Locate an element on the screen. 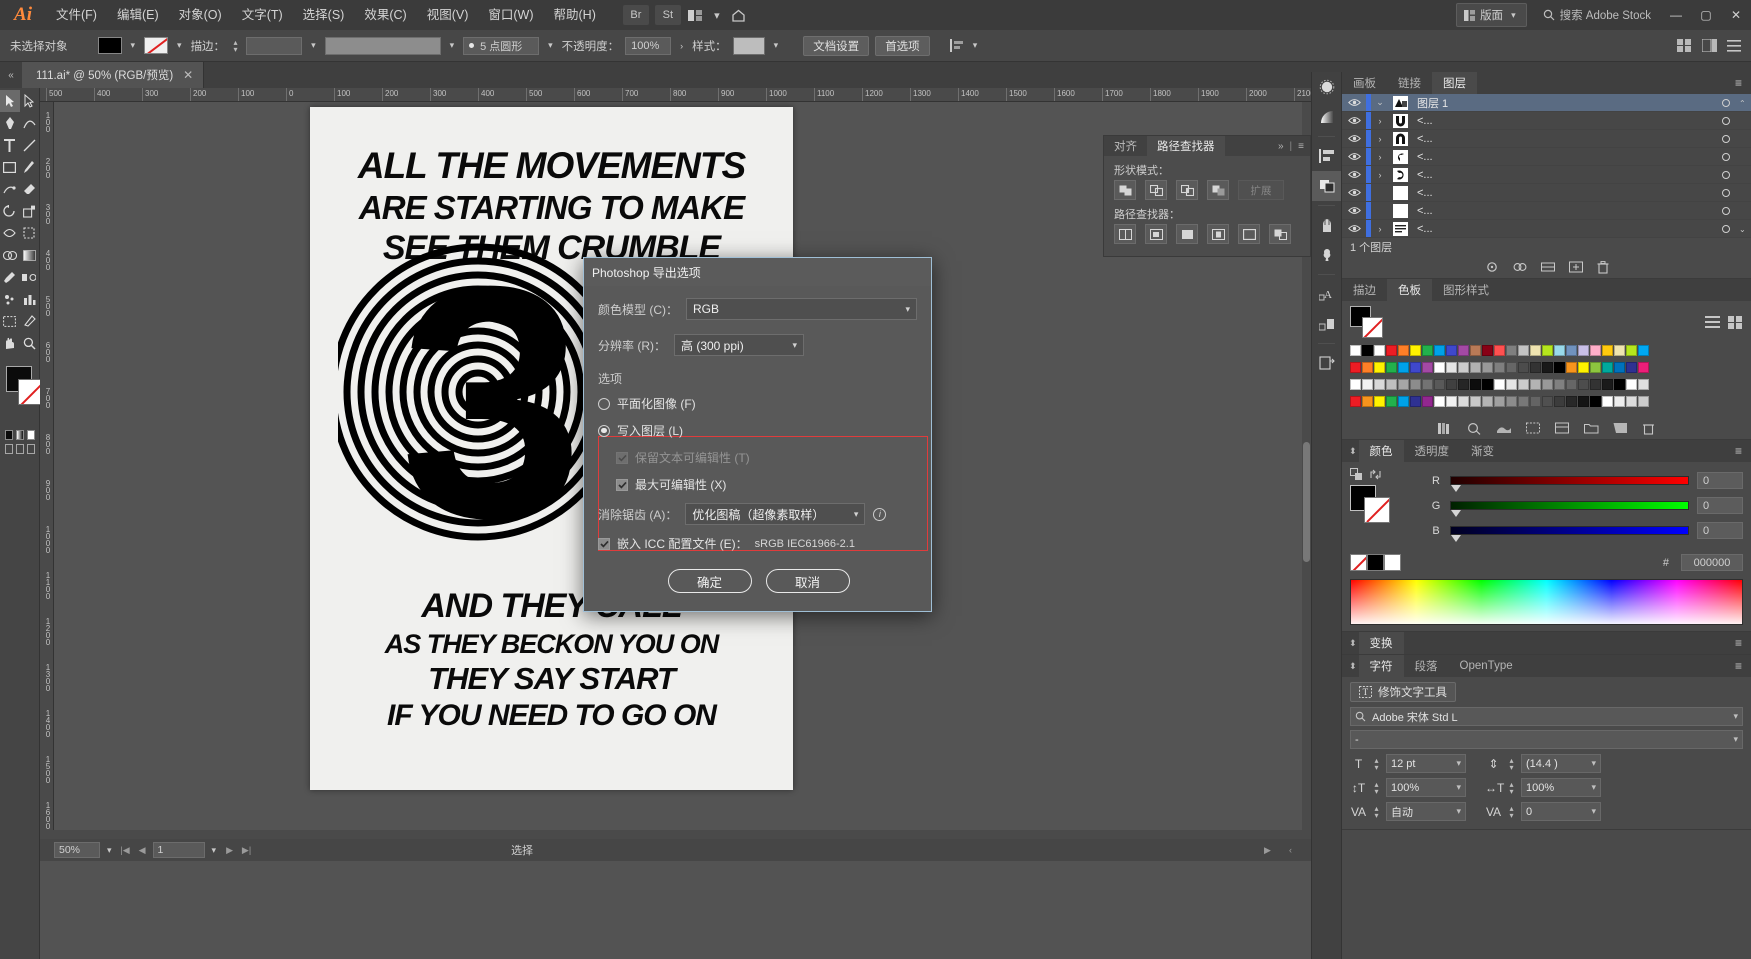 The width and height of the screenshot is (1751, 959). font-size-field: 12 pt ▾ is located at coordinates (1426, 763).